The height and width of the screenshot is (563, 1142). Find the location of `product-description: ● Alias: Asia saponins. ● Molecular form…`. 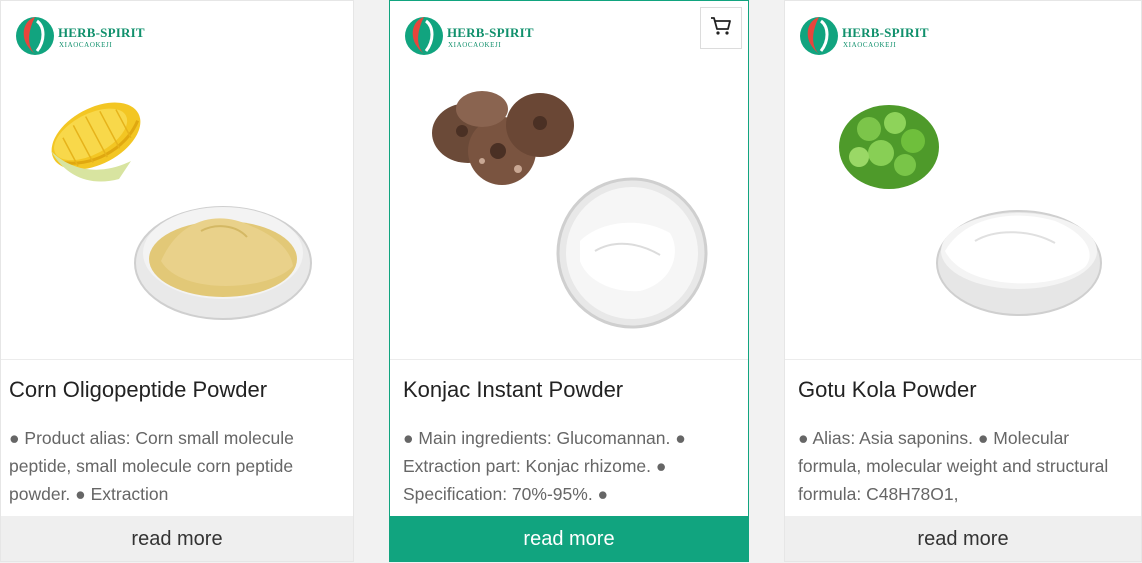

product-description: ● Alias: Asia saponins. ● Molecular form… is located at coordinates (953, 466).